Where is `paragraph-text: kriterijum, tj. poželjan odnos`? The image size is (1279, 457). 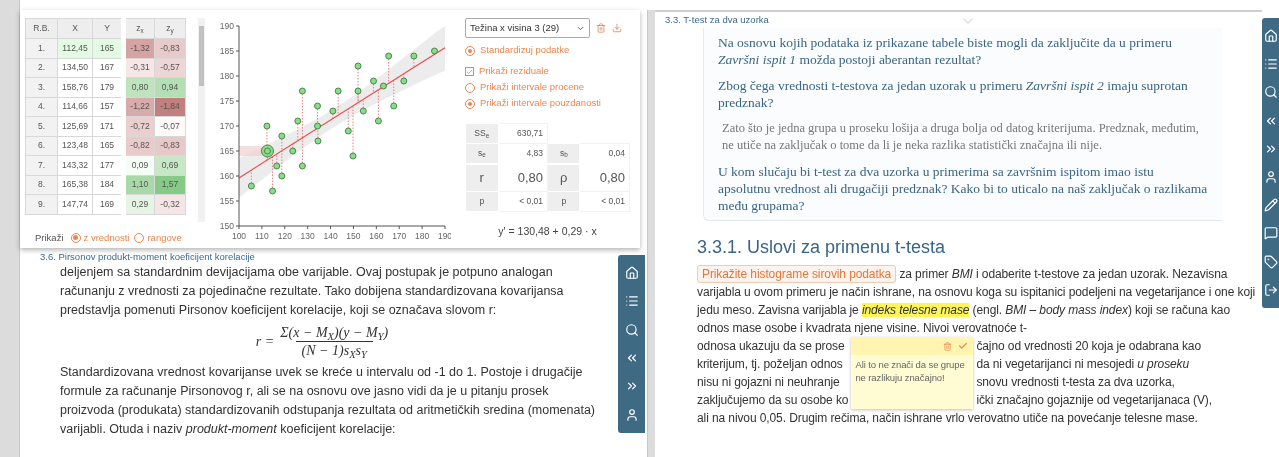
paragraph-text: kriterijum, tj. poželjan odnos is located at coordinates (770, 364).